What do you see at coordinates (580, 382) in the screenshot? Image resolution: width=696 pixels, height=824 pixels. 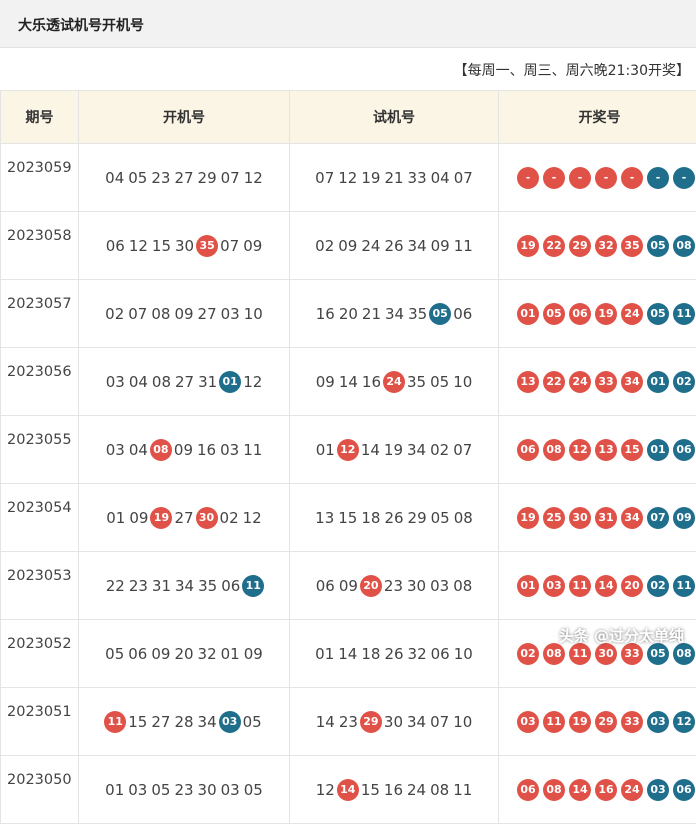 I see `red-ball: 24` at bounding box center [580, 382].